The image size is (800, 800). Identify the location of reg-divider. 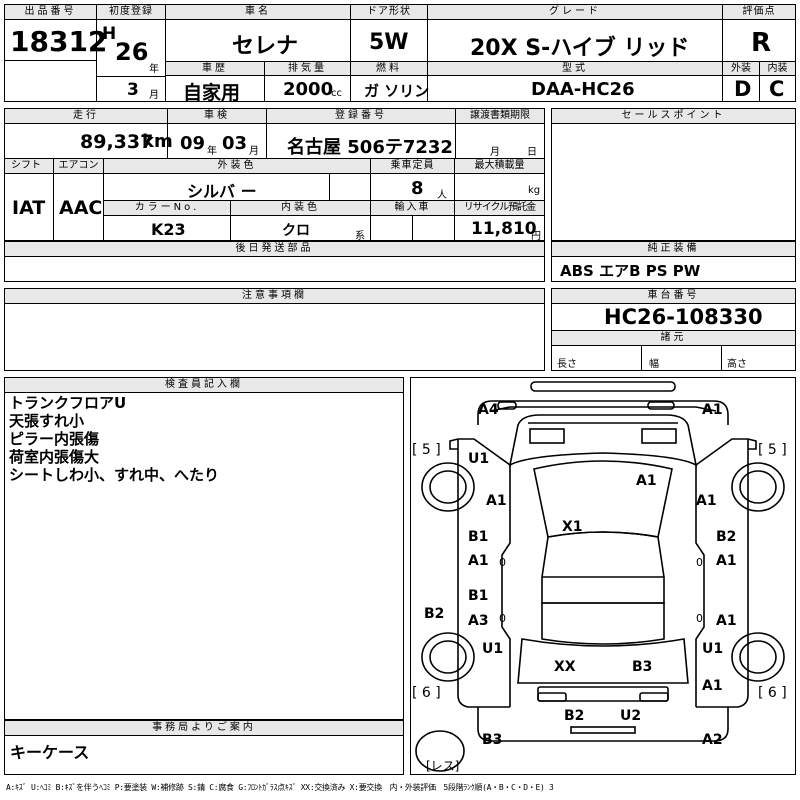
(131, 76).